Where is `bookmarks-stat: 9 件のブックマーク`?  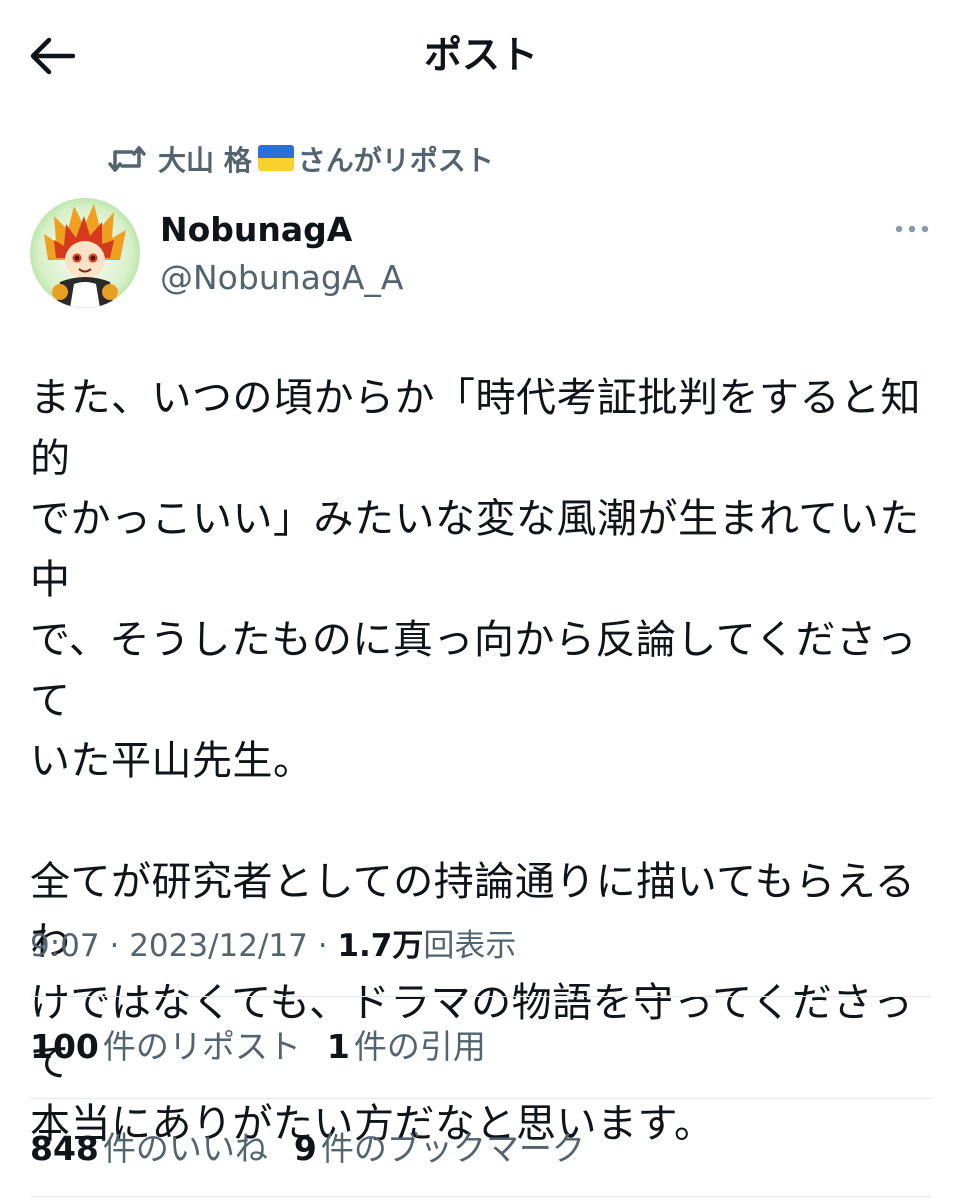 bookmarks-stat: 9 件のブックマーク is located at coordinates (439, 1149).